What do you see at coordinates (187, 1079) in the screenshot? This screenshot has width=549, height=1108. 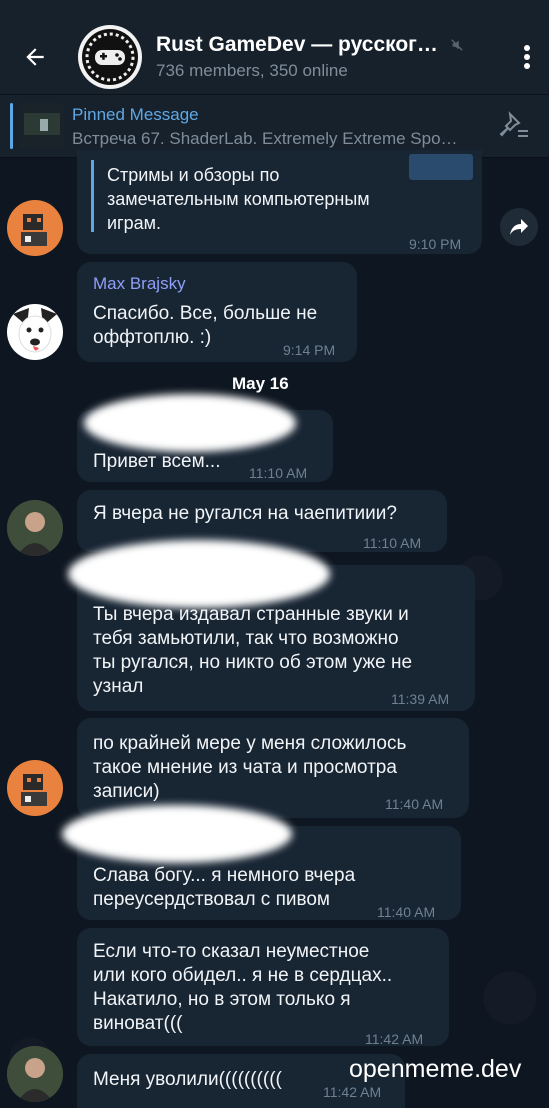 I see `message-text: Меня уволили((((((((((` at bounding box center [187, 1079].